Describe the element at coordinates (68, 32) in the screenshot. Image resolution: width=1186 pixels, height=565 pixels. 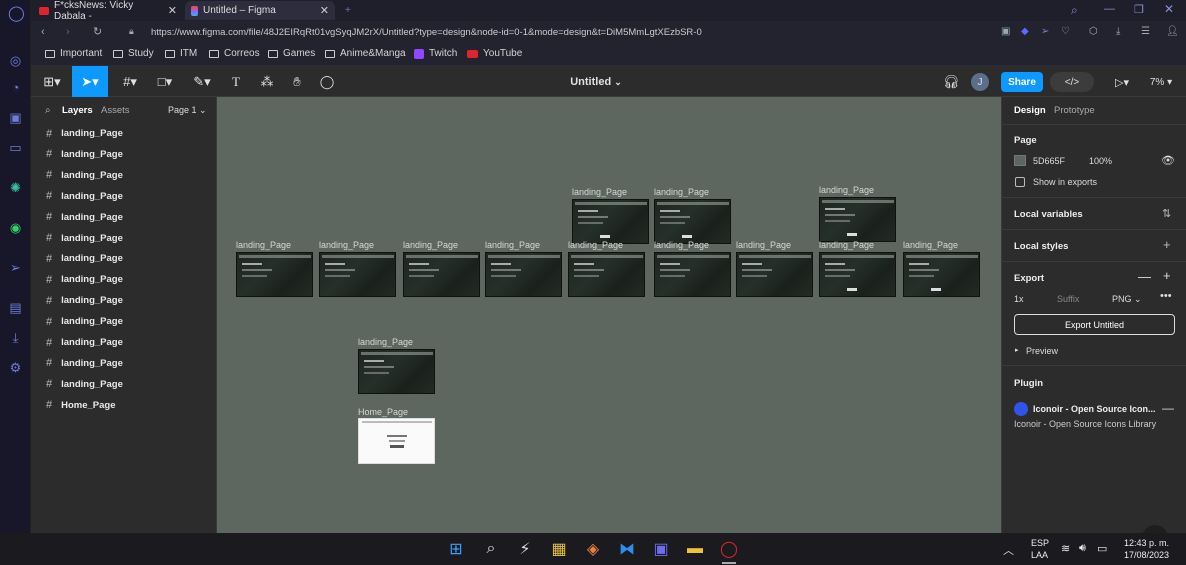
I see `forward-icon: ›` at that location.